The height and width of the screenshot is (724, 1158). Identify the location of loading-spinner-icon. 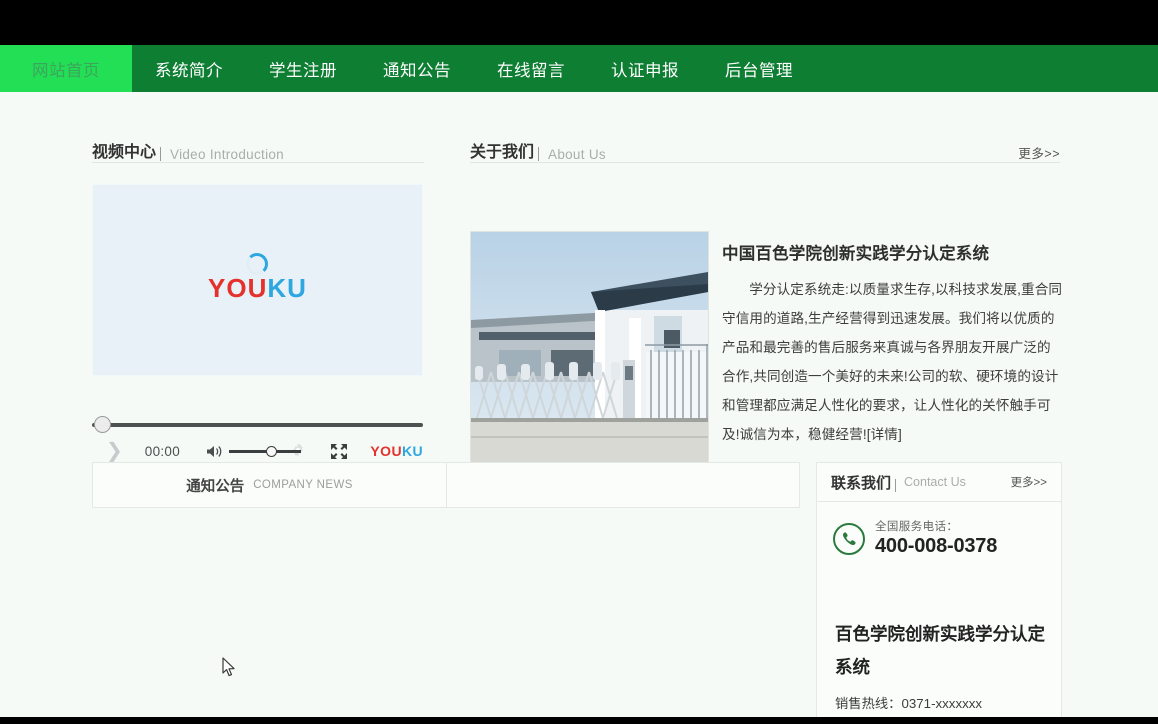
(256, 264).